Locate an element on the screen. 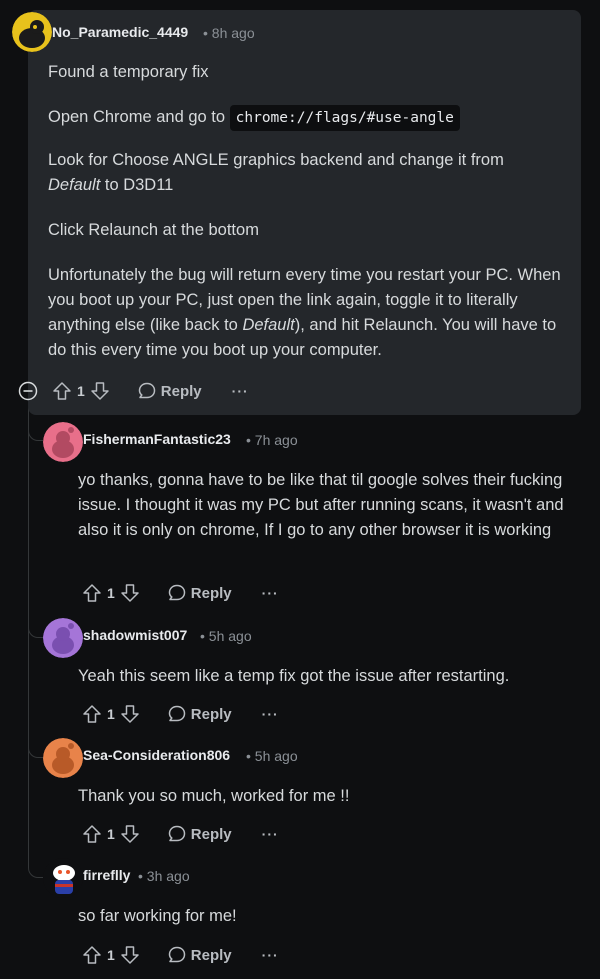 The image size is (600, 979). comment-author: FishermanFantastic23 is located at coordinates (157, 439).